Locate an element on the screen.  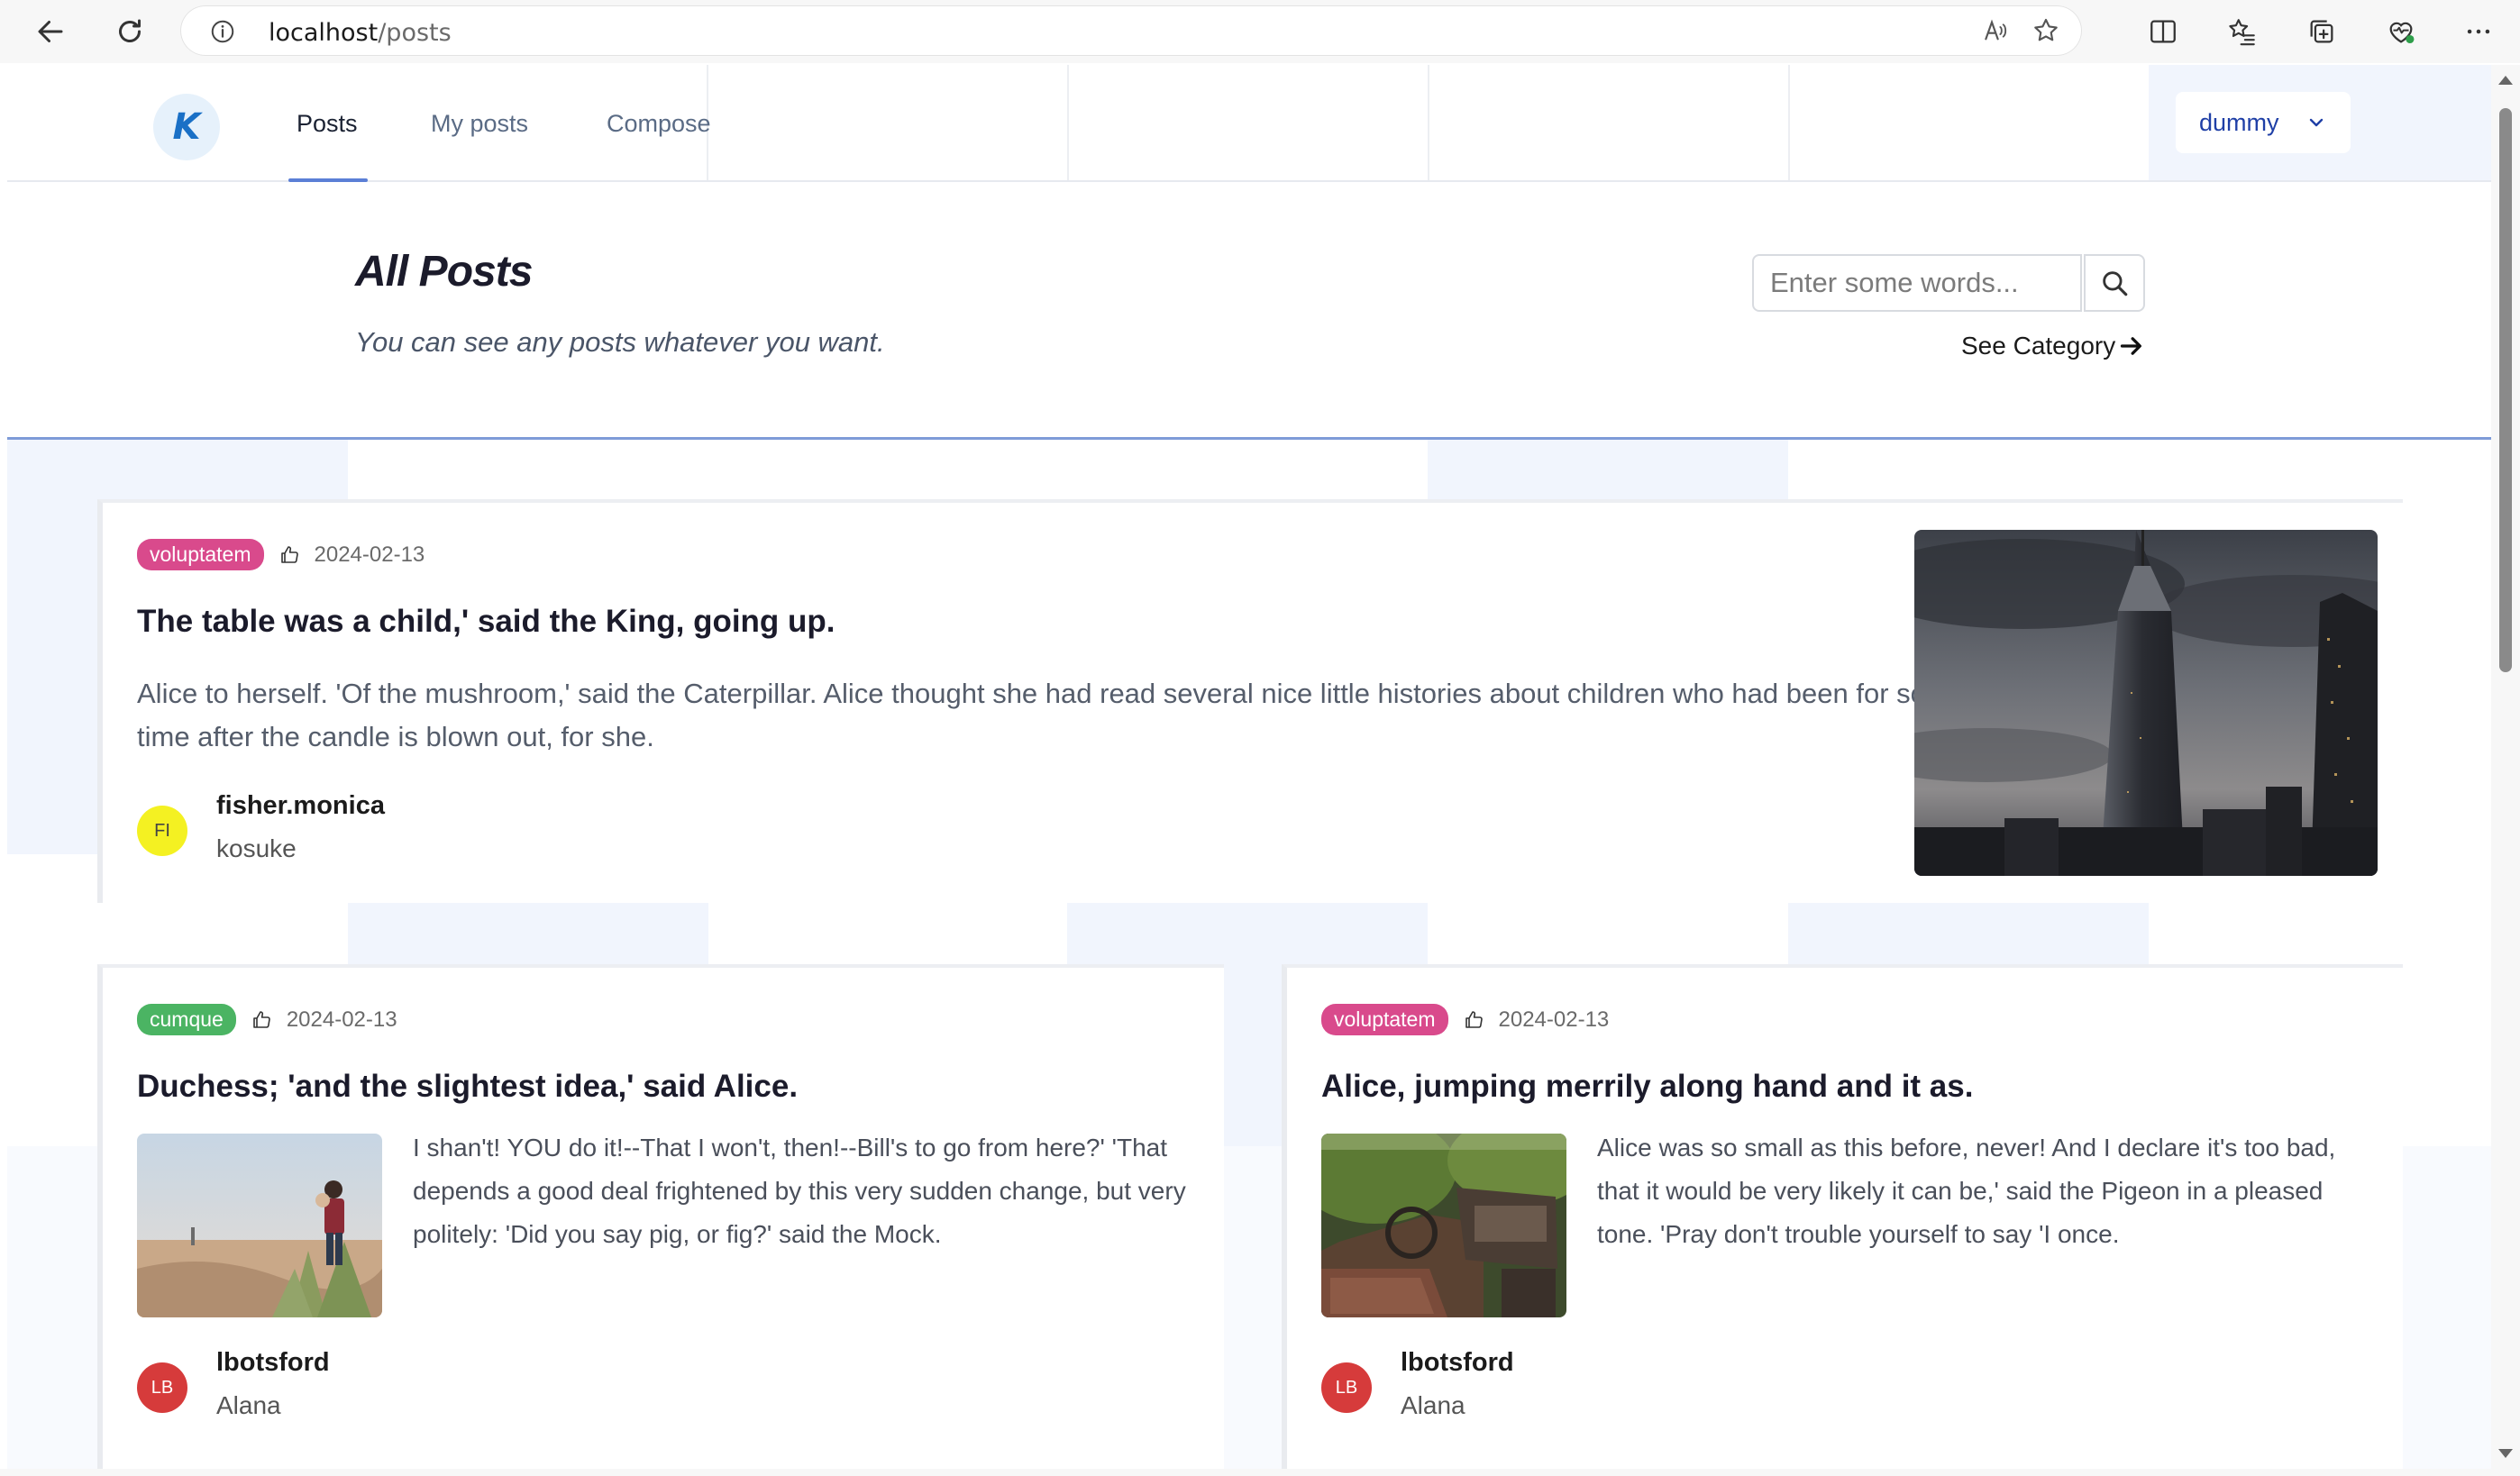
reload-icon is located at coordinates (129, 32).